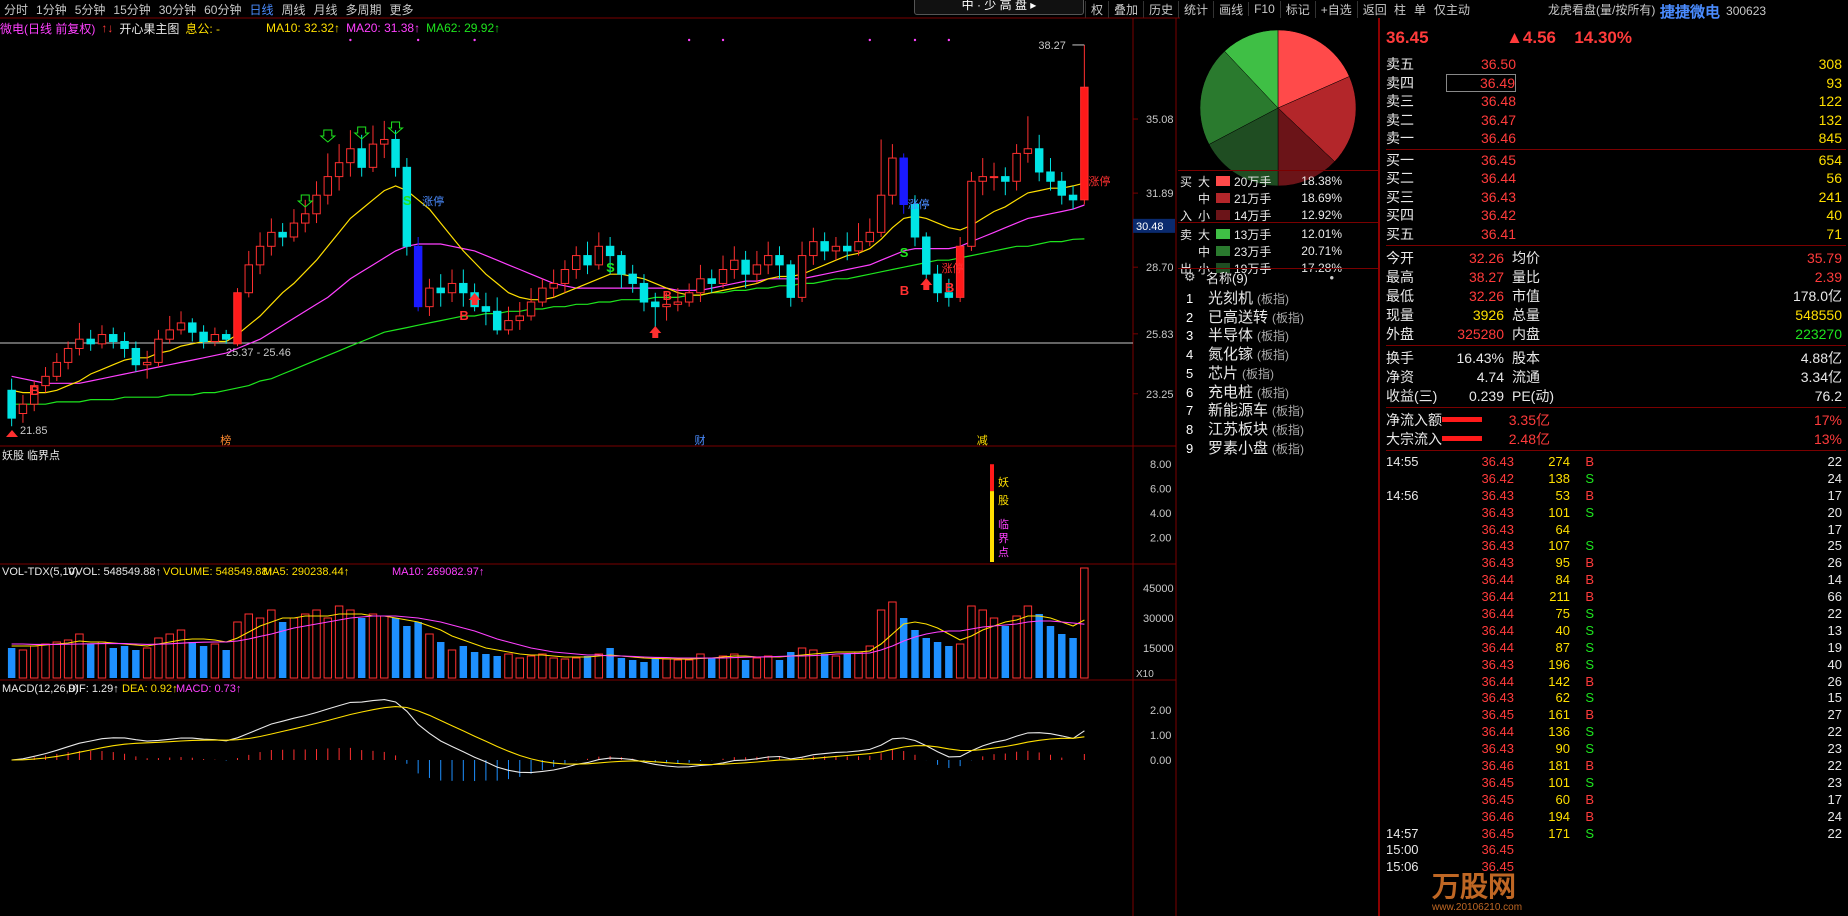 The width and height of the screenshot is (1848, 916). Describe the element at coordinates (1264, 9) in the screenshot. I see `tool-button-5: F10` at that location.